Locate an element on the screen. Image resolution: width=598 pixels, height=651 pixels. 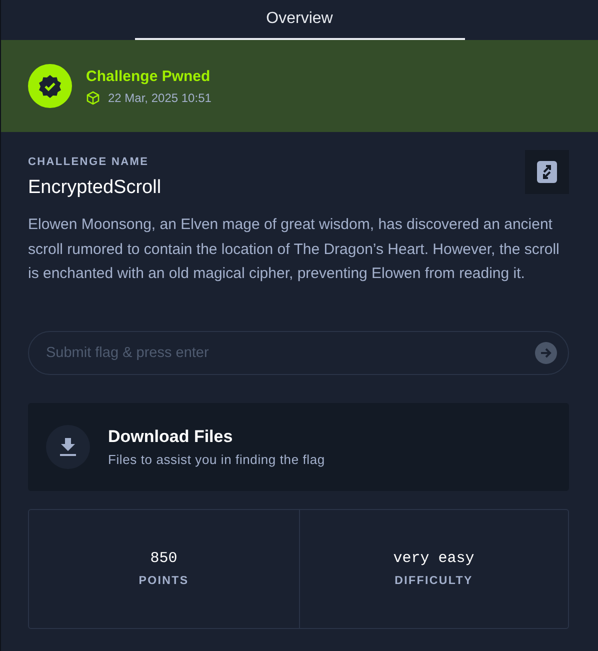
stat-label: DIFFICULTY is located at coordinates (433, 581).